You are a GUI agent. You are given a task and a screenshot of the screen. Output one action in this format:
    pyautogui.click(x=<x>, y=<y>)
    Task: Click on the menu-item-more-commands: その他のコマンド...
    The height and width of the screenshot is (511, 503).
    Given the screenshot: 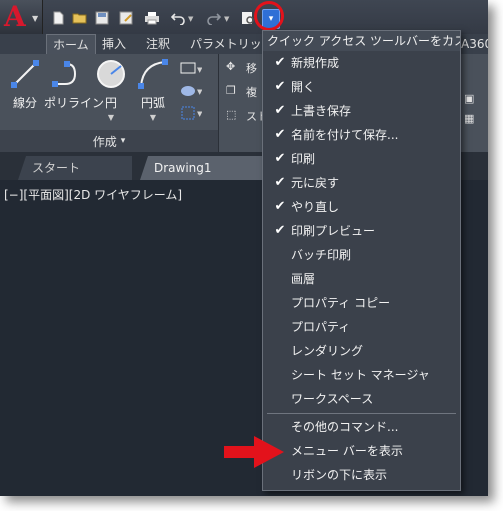 What is the action you would take?
    pyautogui.click(x=361, y=427)
    